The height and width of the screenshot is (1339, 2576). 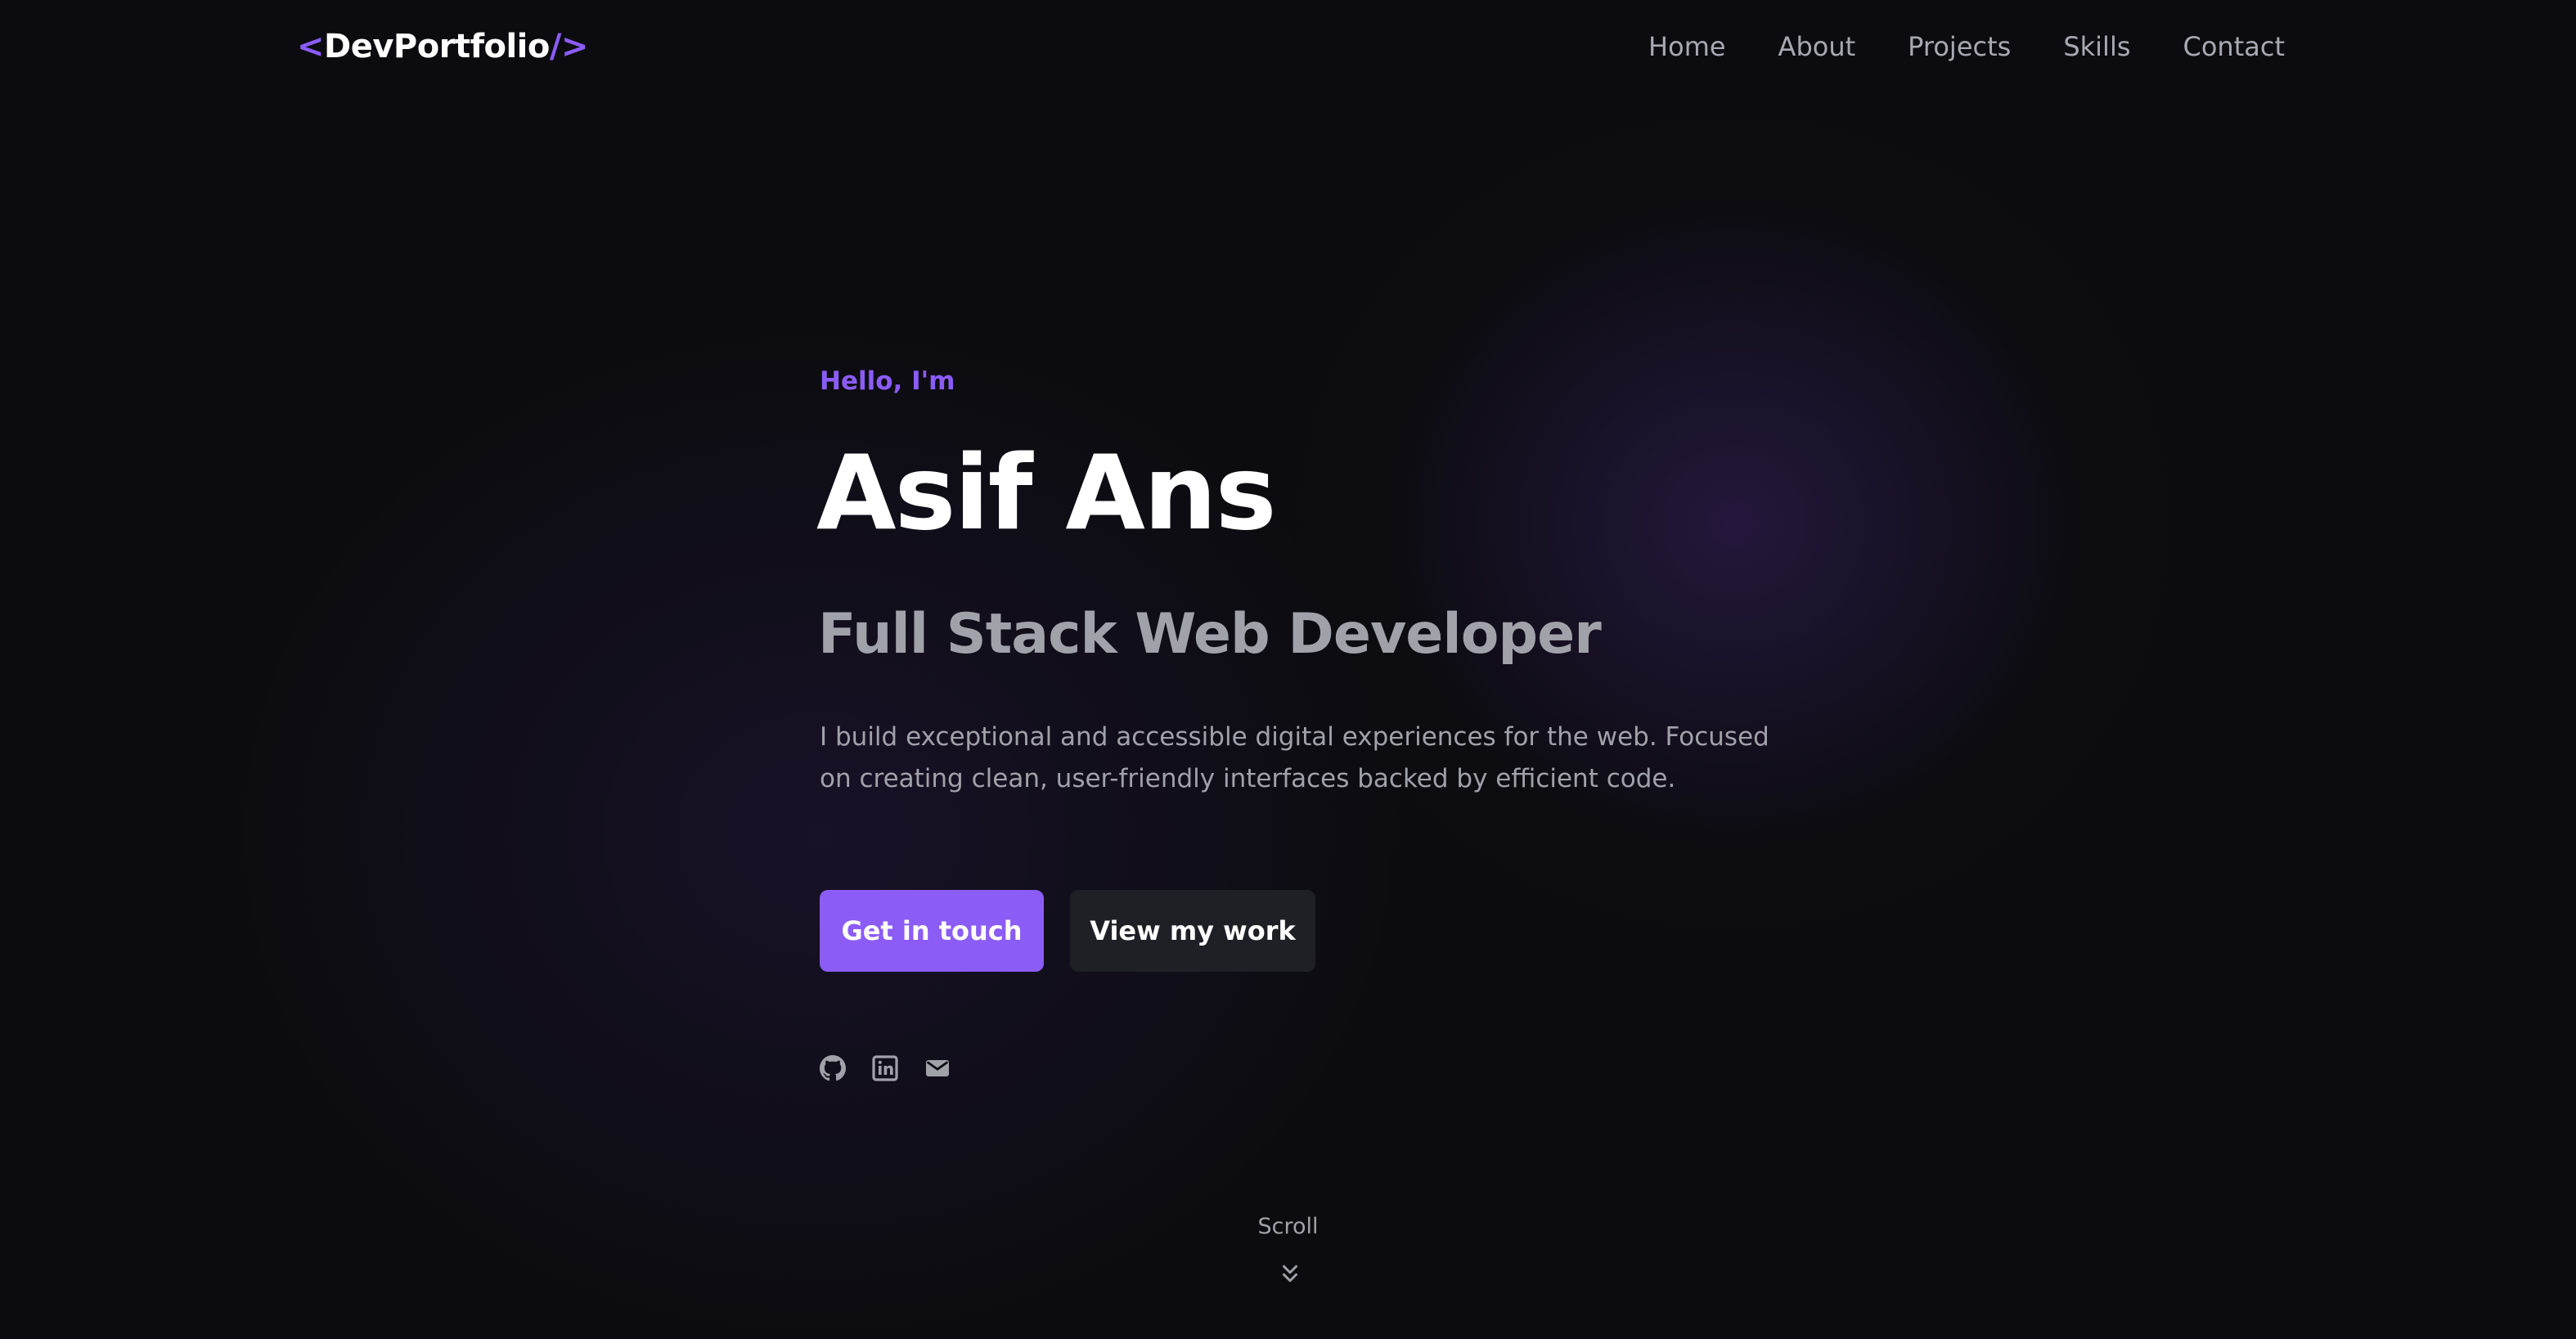 I want to click on main-nav: Home About Projects Skills Contact, so click(x=1967, y=47).